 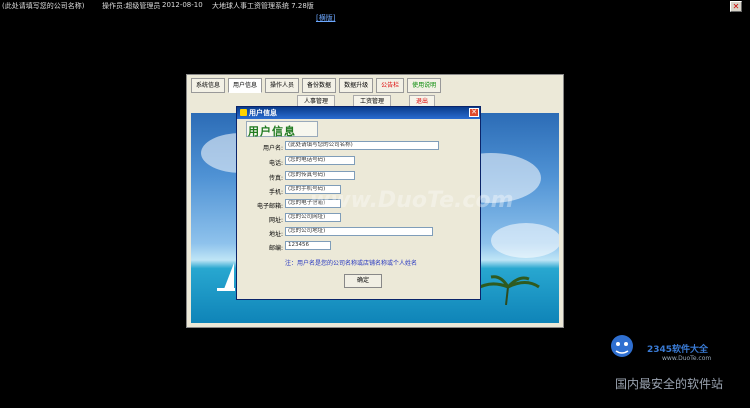 What do you see at coordinates (43, 6) in the screenshot?
I see `company-name: (此处请填写您的公司名称)` at bounding box center [43, 6].